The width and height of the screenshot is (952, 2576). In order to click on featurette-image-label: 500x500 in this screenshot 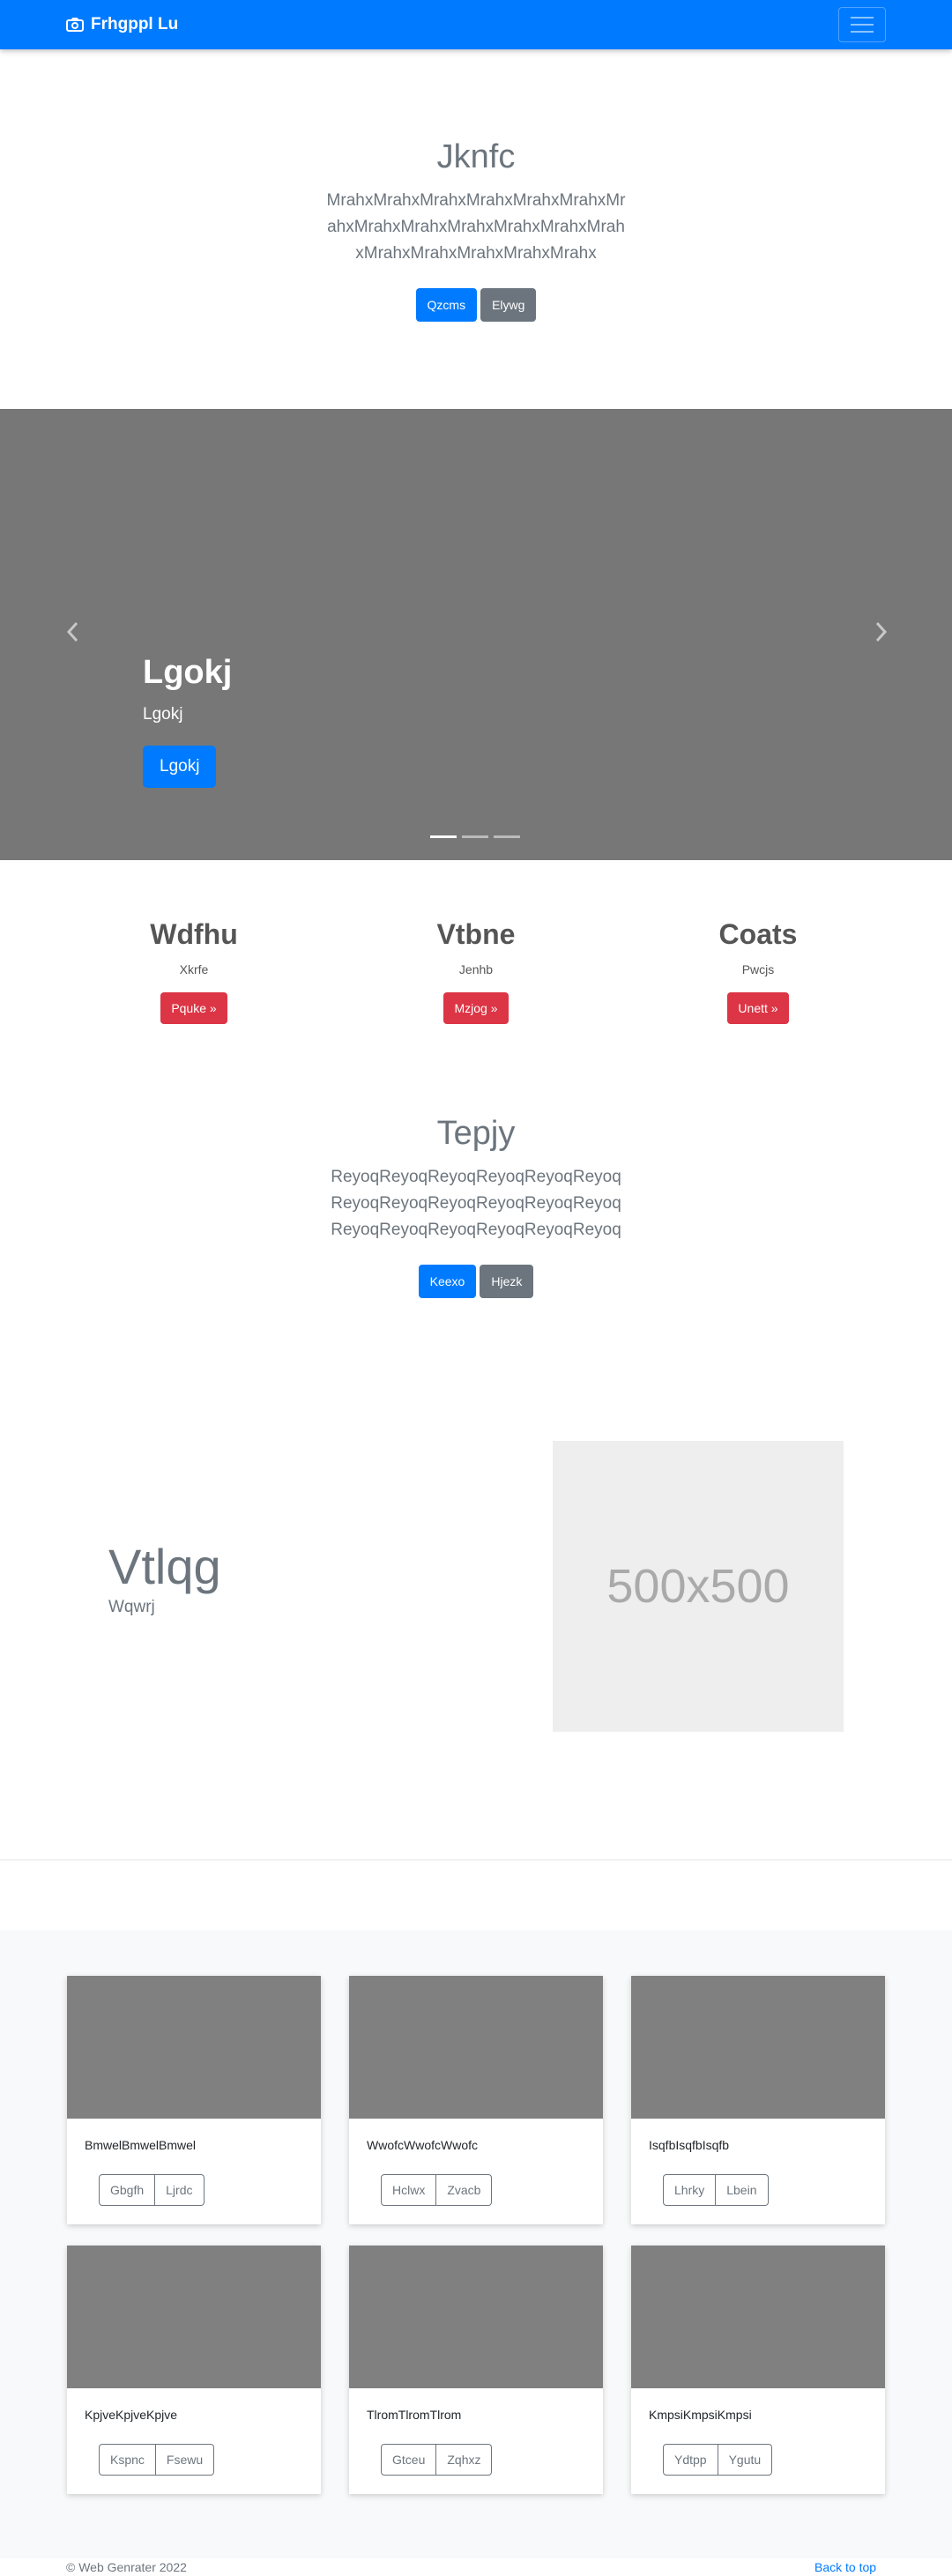, I will do `click(698, 1586)`.